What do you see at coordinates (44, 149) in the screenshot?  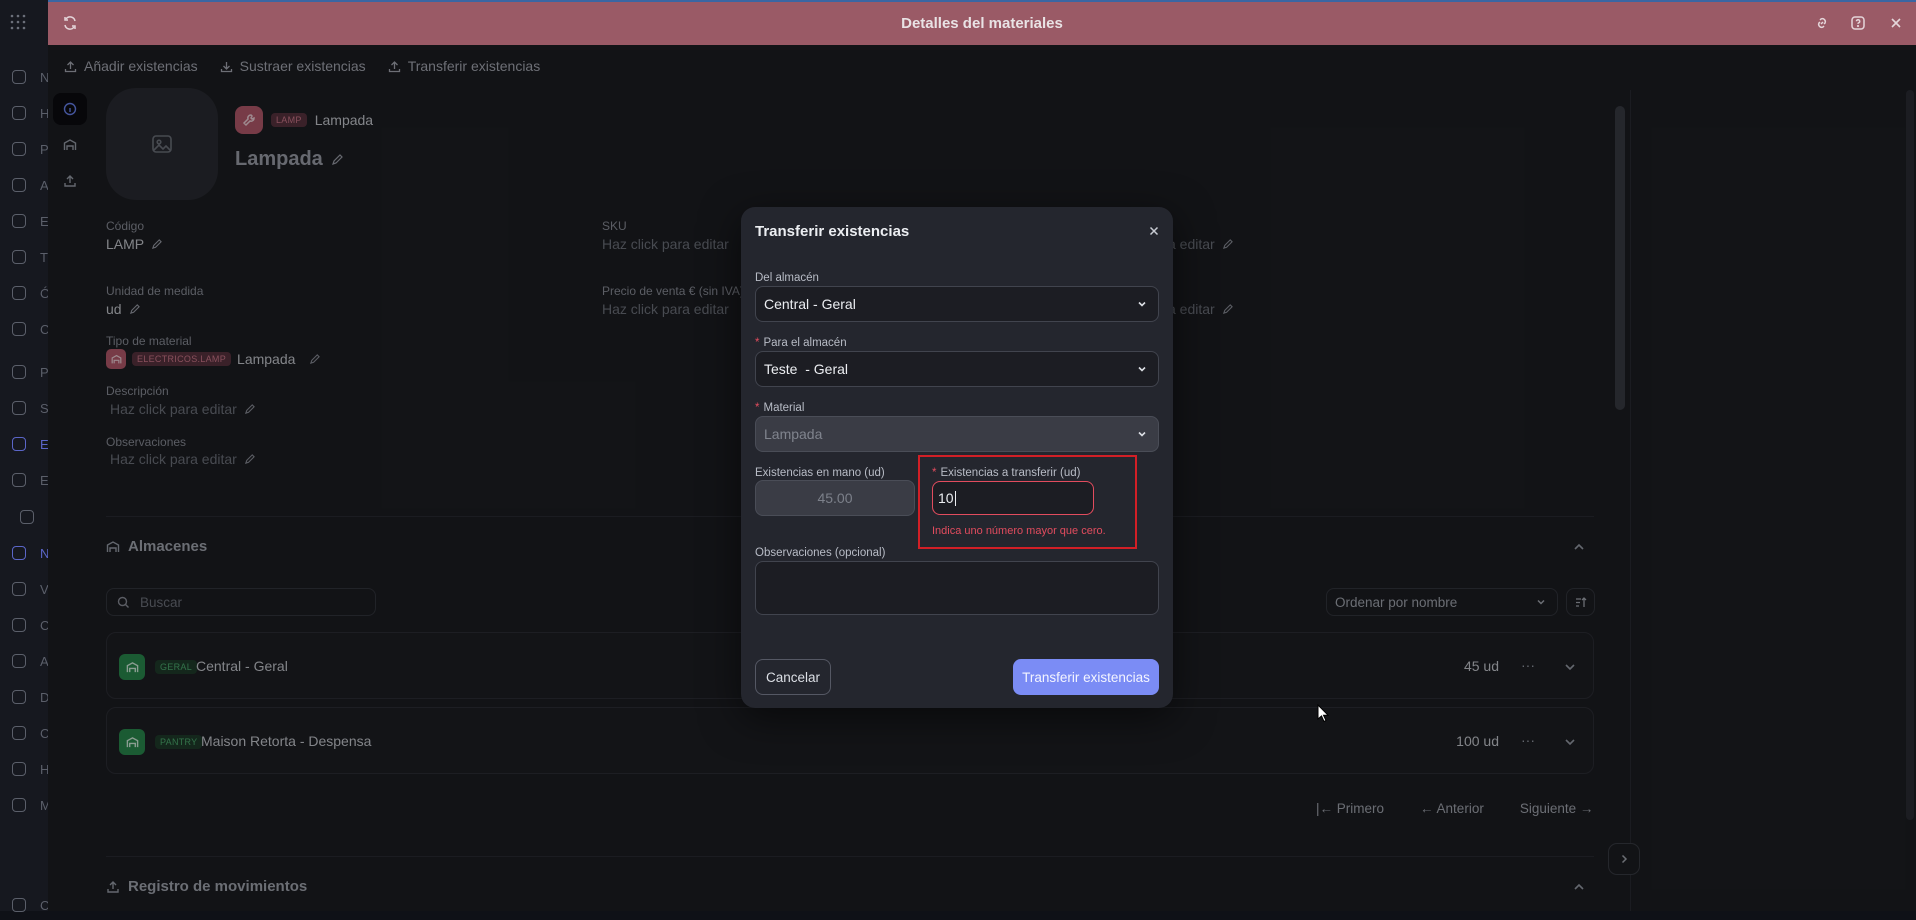 I see `rail-item-label: Pa` at bounding box center [44, 149].